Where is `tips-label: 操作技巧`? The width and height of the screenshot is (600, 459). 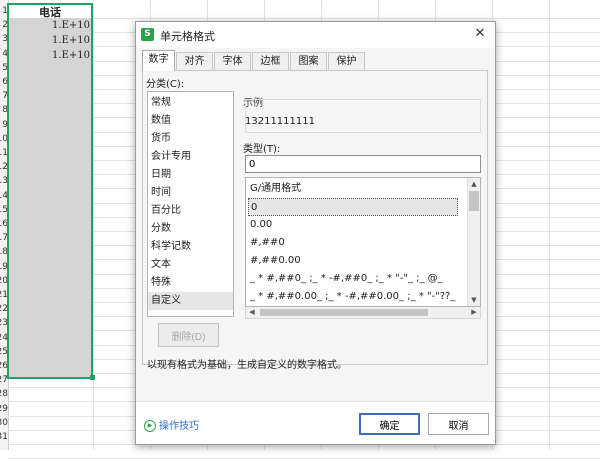
tips-label: 操作技巧 is located at coordinates (179, 426).